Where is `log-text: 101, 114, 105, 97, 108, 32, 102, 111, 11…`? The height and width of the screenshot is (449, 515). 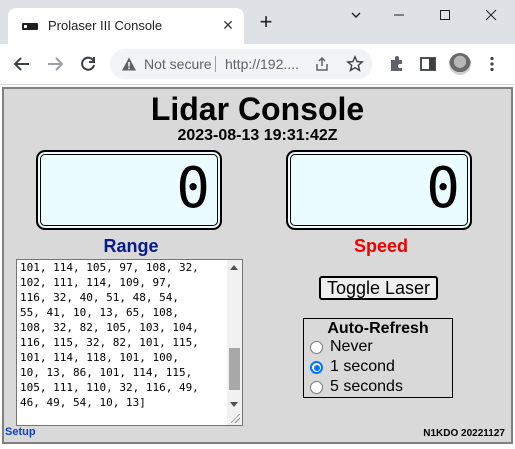 log-text: 101, 114, 105, 97, 108, 32, 102, 111, 11… is located at coordinates (123, 342).